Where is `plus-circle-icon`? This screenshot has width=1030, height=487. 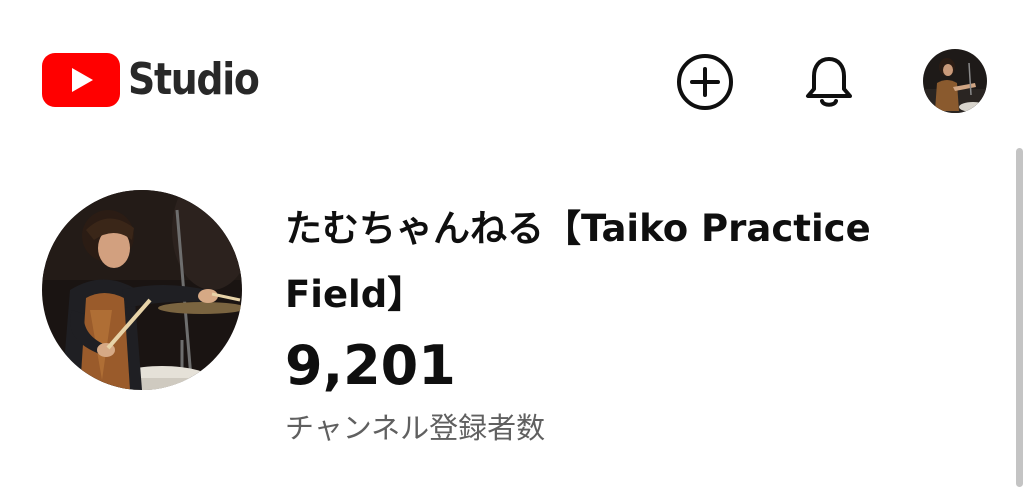 plus-circle-icon is located at coordinates (705, 82).